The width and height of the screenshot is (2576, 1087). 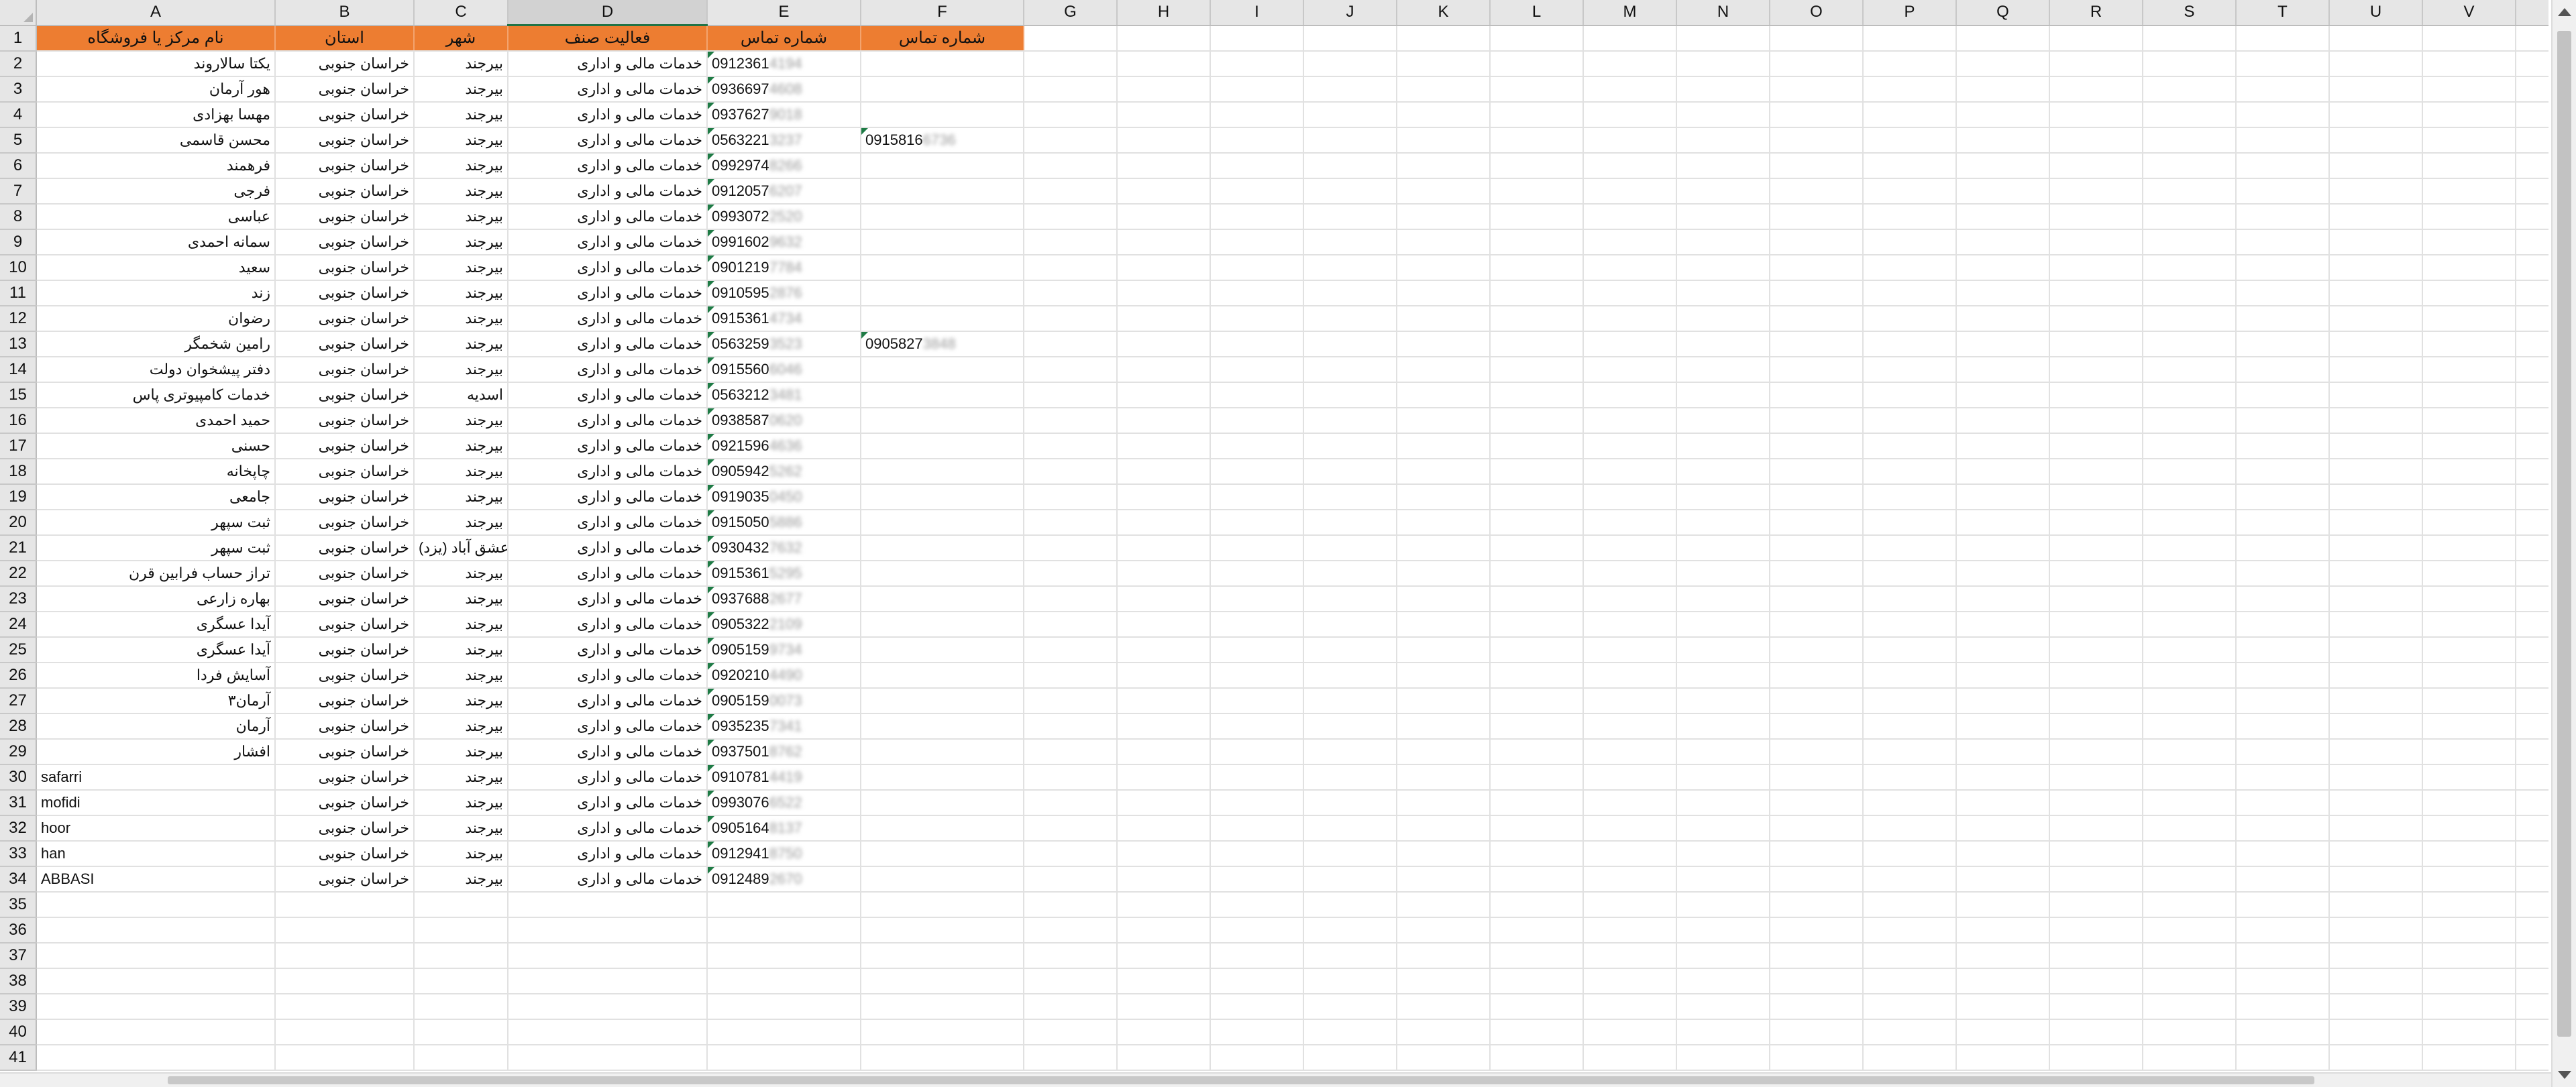 I want to click on row-header-15: 15, so click(x=18, y=395).